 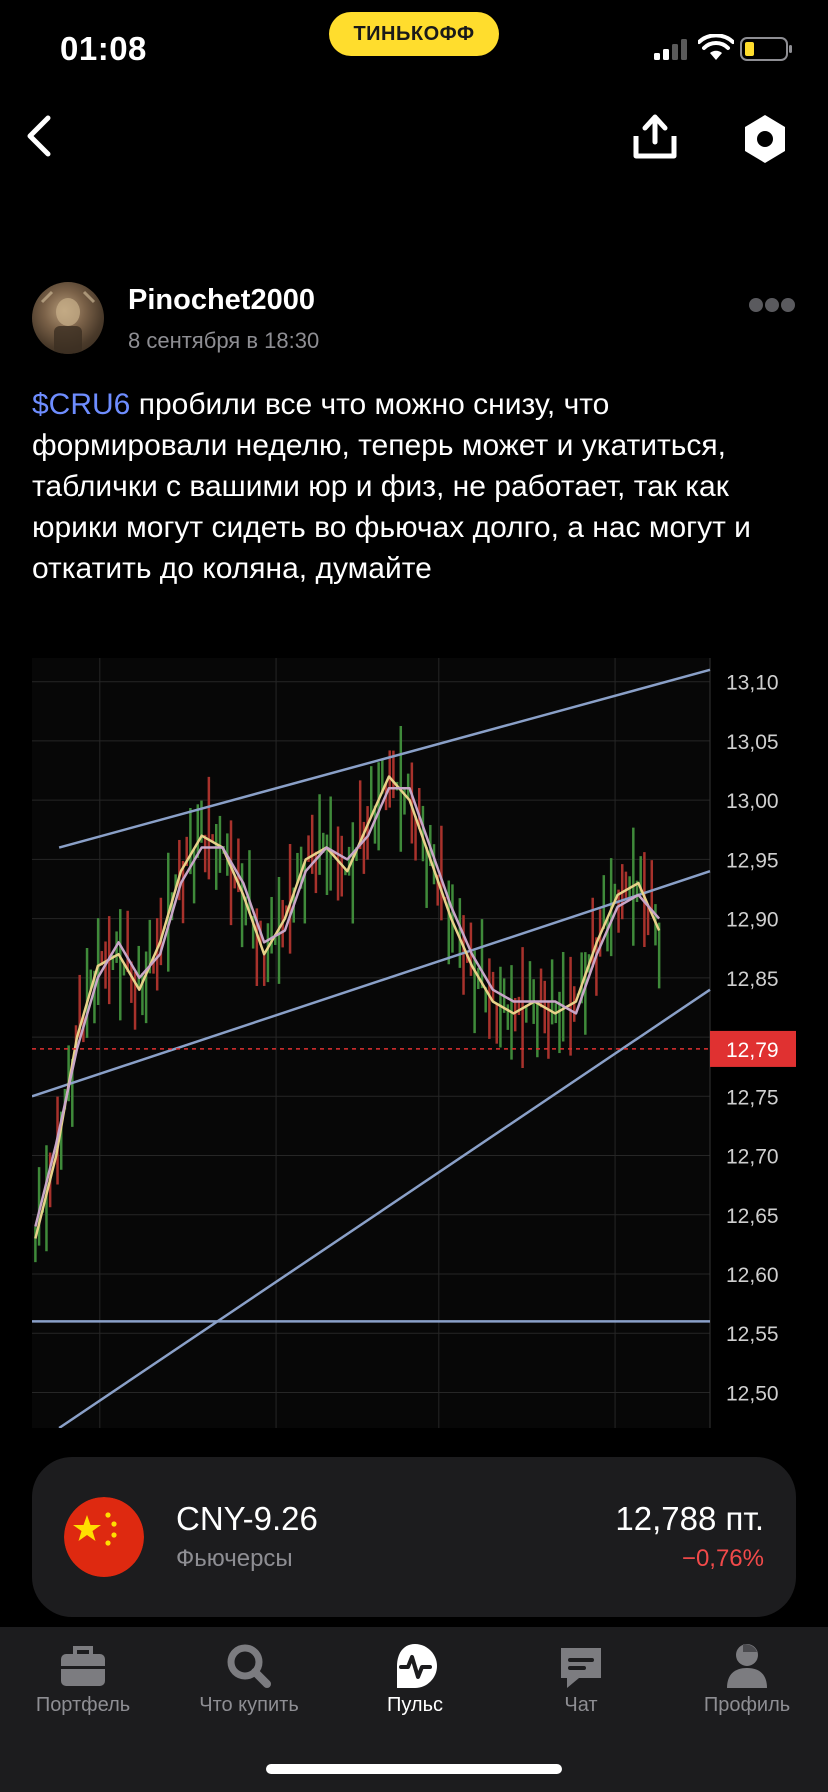 What do you see at coordinates (752, 801) in the screenshot?
I see `y-tick-label: 13,00` at bounding box center [752, 801].